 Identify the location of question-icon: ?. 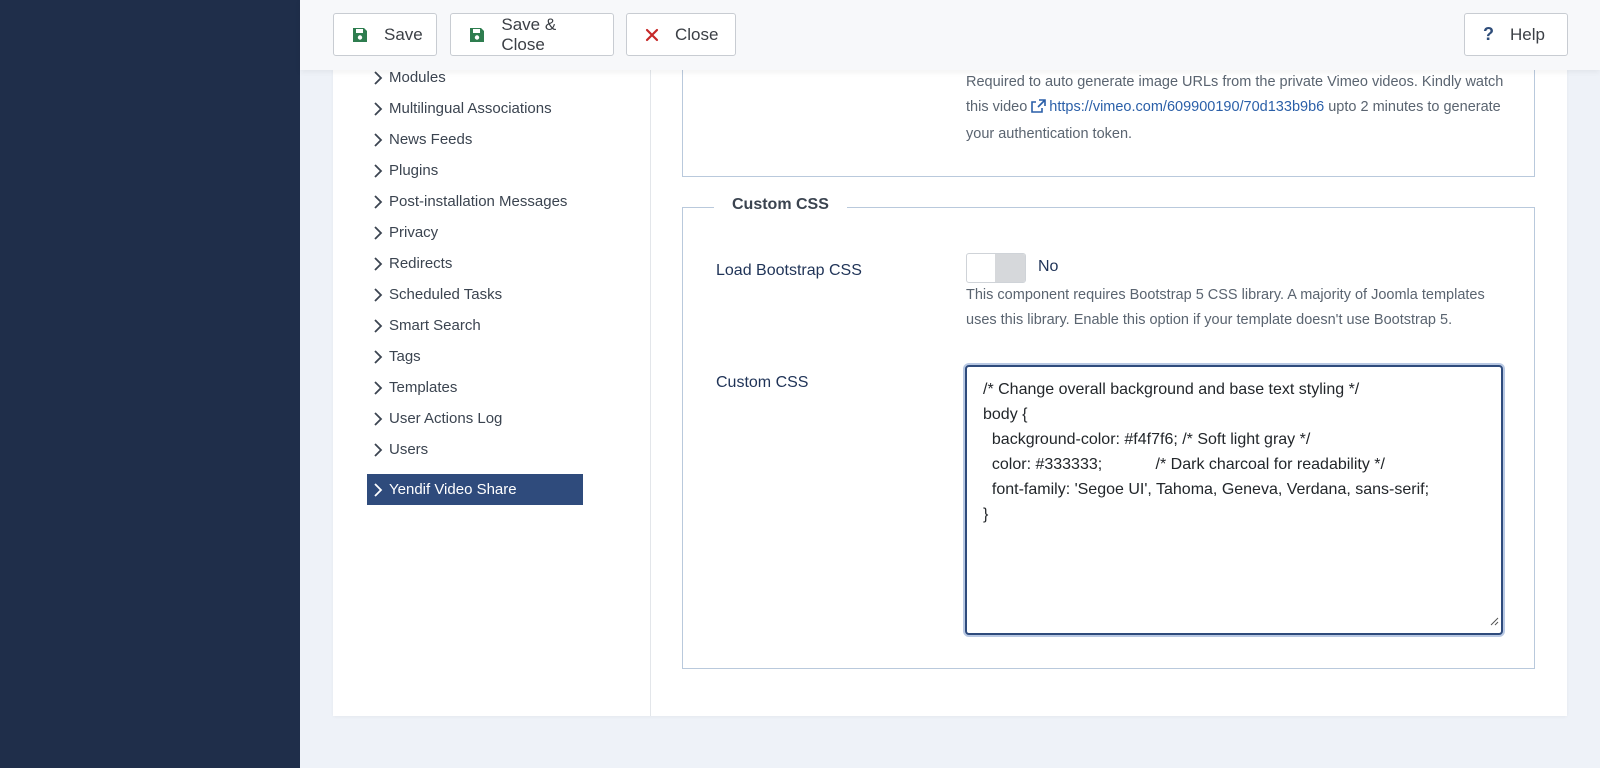
(1488, 34).